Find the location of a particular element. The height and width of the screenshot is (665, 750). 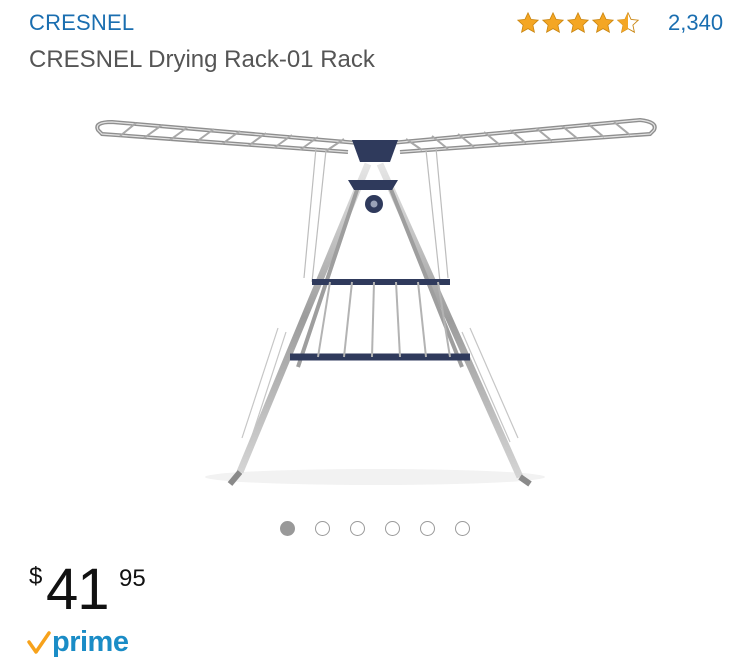

product-title: CRESNEL Drying Rack-01 Rack is located at coordinates (202, 60).